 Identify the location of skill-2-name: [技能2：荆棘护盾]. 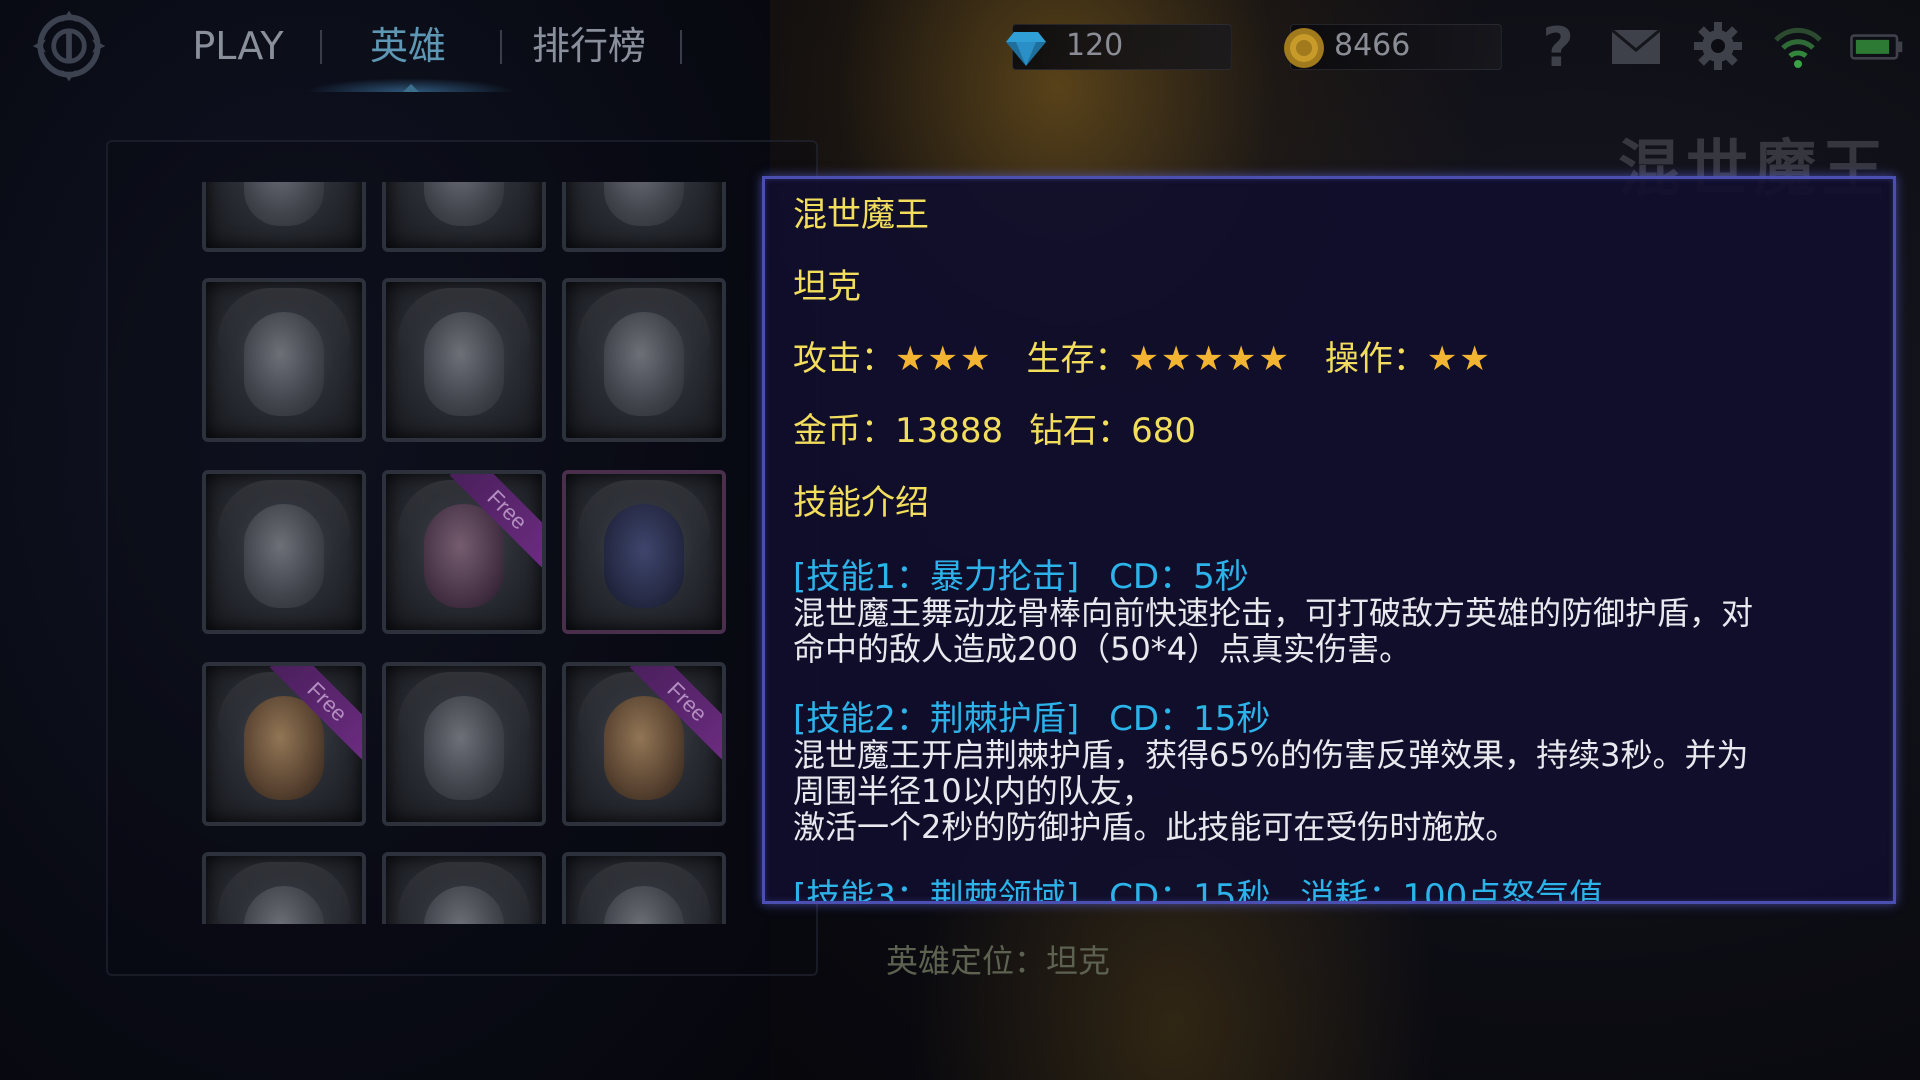
(936, 719).